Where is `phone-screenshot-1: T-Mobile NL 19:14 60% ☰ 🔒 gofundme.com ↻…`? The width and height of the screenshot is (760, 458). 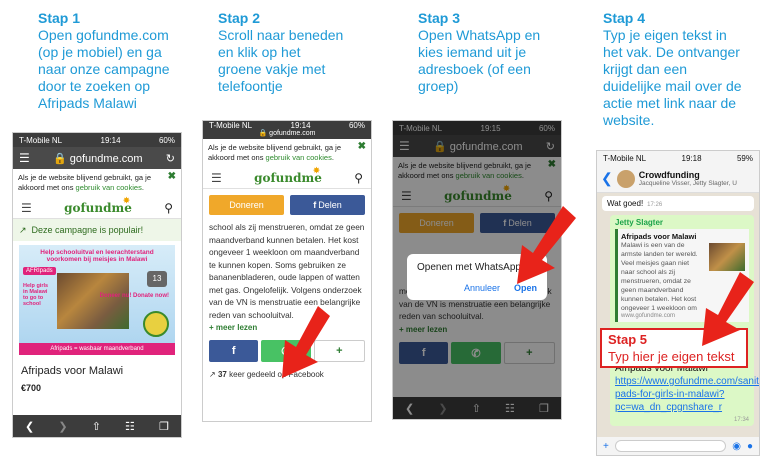 phone-screenshot-1: T-Mobile NL 19:14 60% ☰ 🔒 gofundme.com ↻… is located at coordinates (97, 285).